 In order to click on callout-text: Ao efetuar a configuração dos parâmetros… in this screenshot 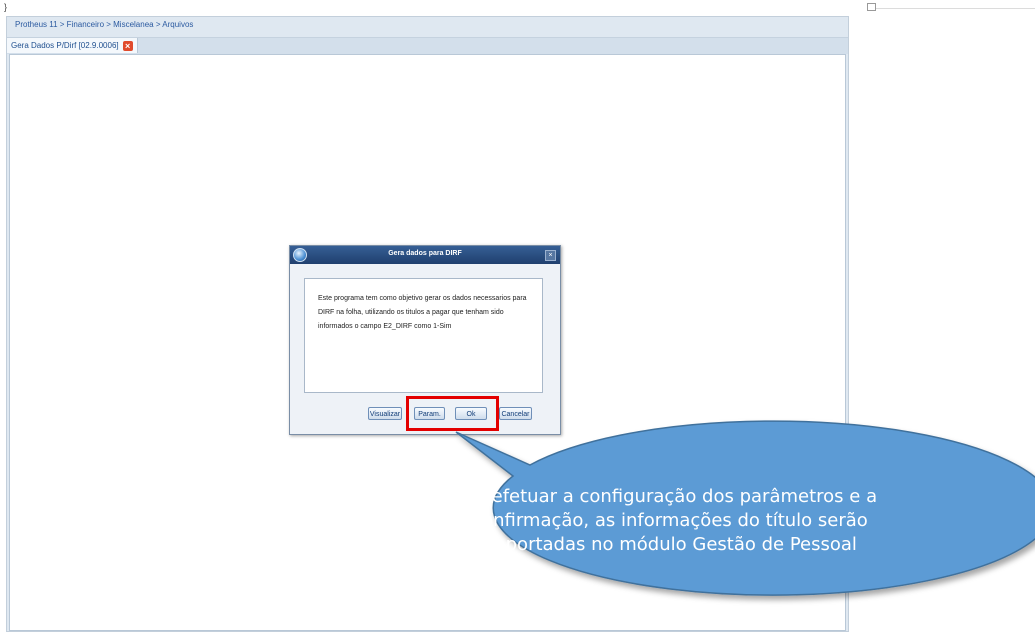, I will do `click(670, 520)`.